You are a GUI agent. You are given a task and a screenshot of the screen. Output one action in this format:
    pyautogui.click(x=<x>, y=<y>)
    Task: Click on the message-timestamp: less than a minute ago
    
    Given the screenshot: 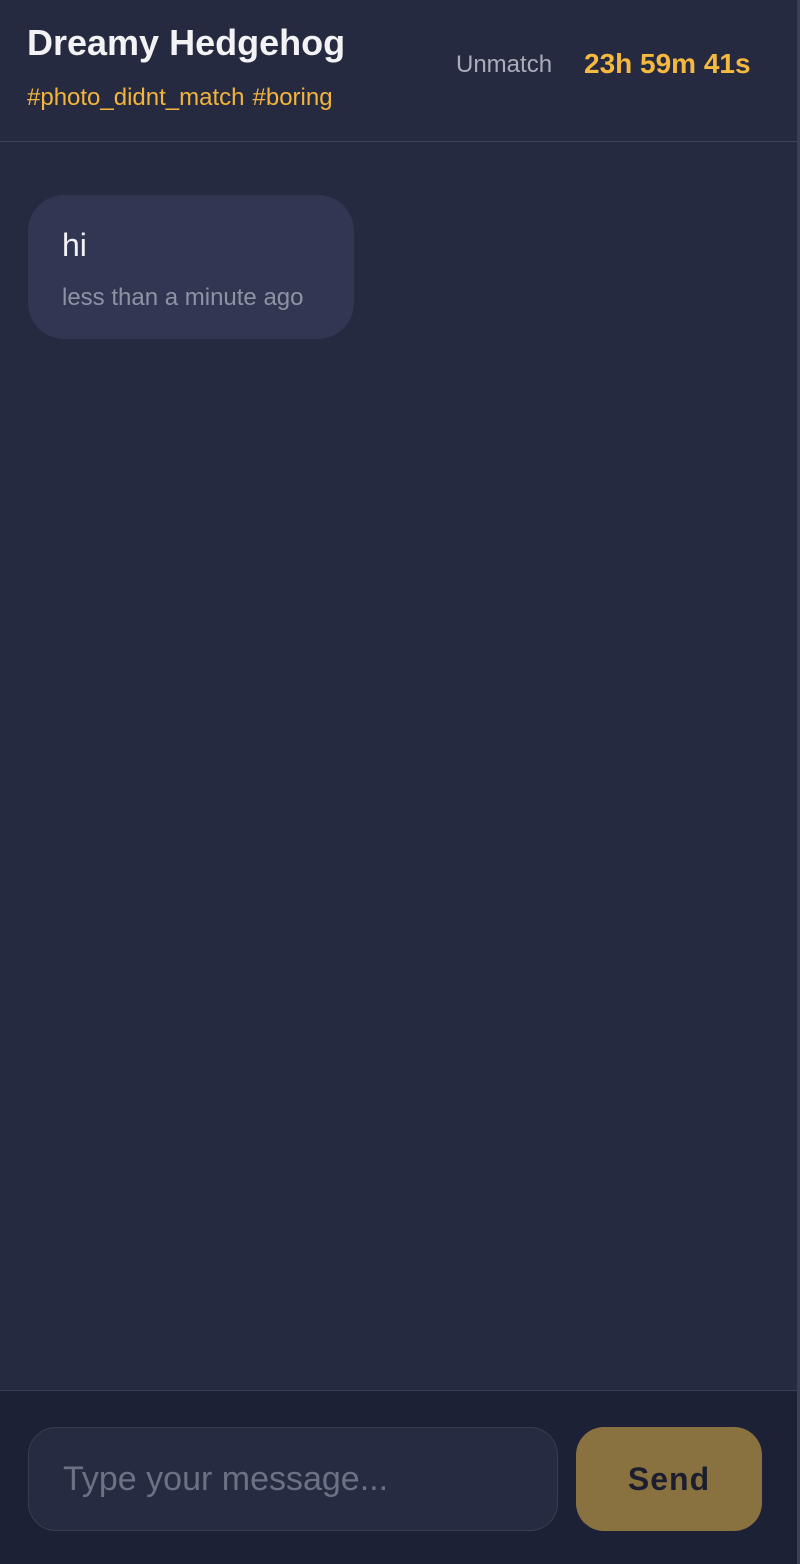 What is the action you would take?
    pyautogui.click(x=183, y=297)
    